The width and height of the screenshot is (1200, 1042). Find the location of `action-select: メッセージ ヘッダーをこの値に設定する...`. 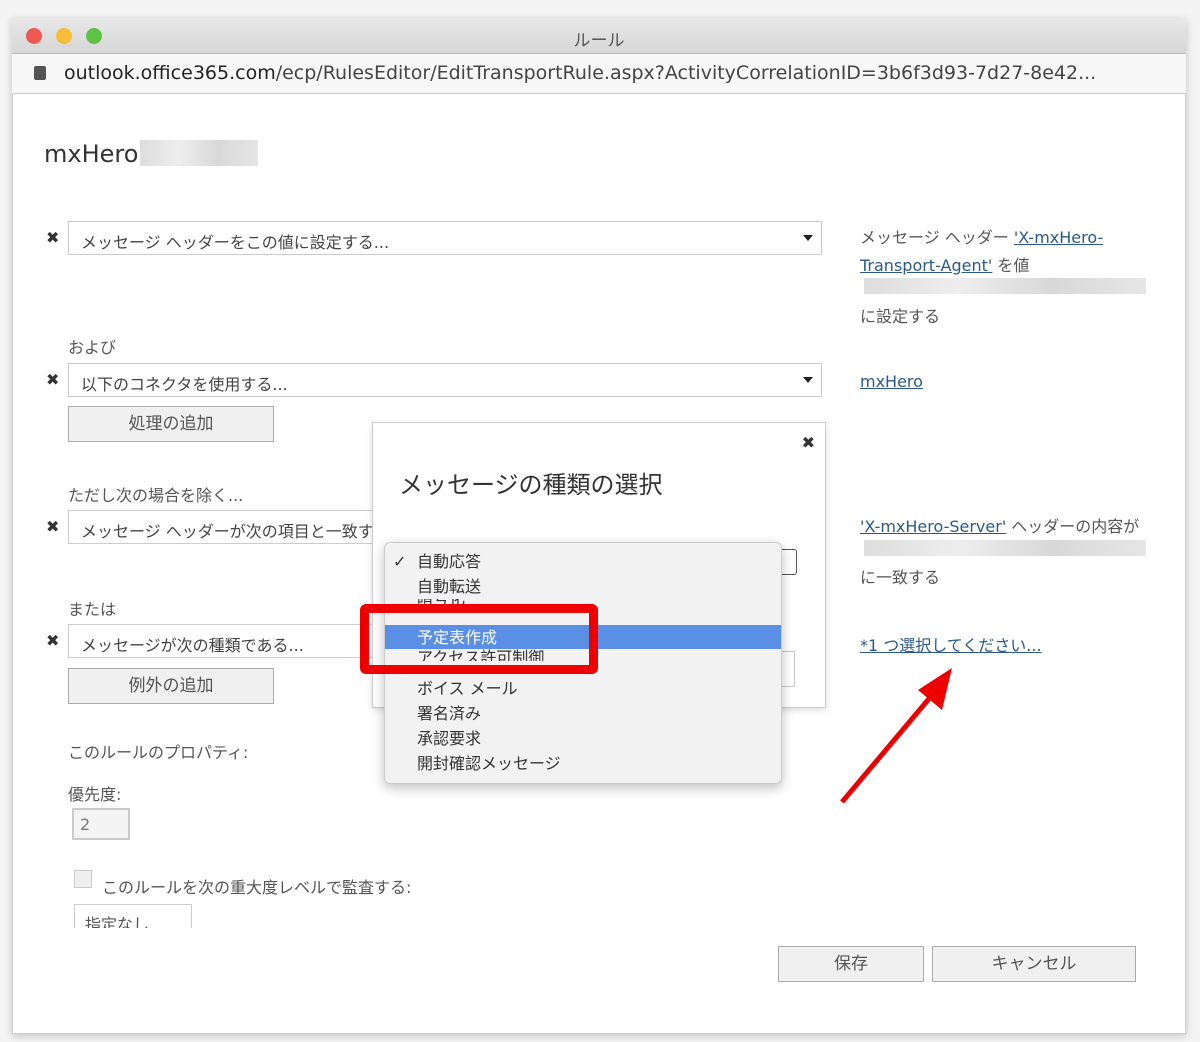

action-select: メッセージ ヘッダーをこの値に設定する... is located at coordinates (445, 238).